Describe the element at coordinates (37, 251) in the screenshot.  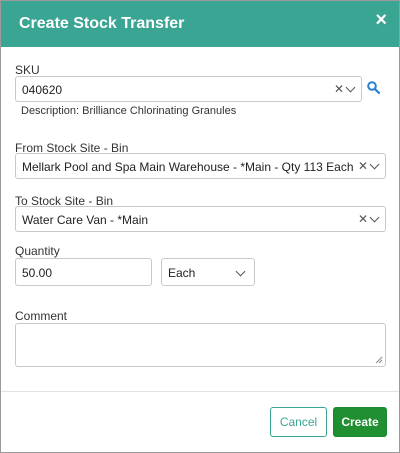
I see `quantity-label: Quantity` at that location.